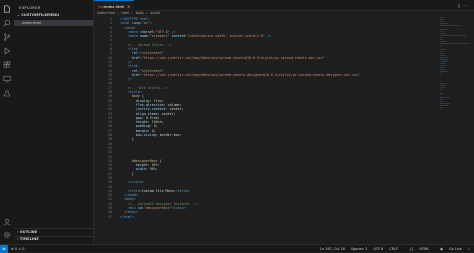  I want to click on run-debug-icon, so click(7, 51).